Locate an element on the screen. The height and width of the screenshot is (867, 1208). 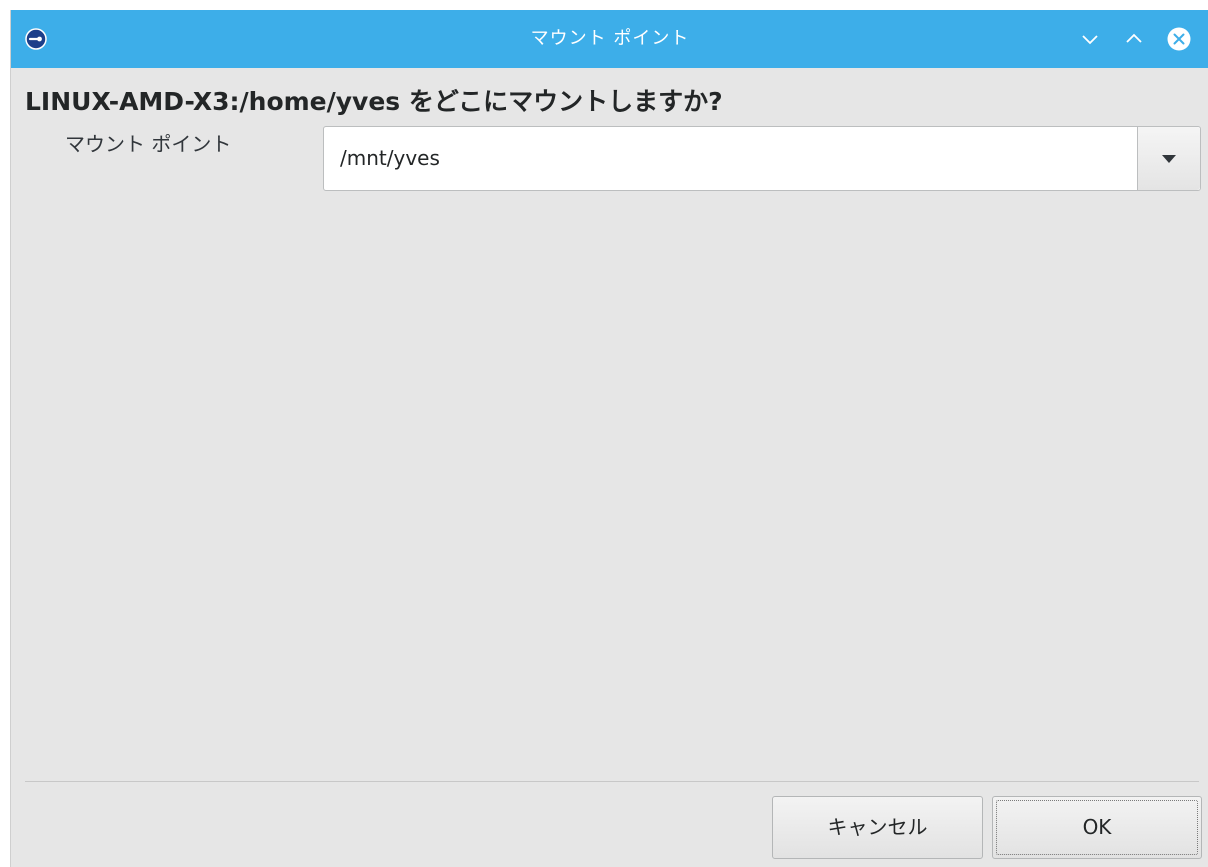
ok-button-label: OK is located at coordinates (1097, 827).